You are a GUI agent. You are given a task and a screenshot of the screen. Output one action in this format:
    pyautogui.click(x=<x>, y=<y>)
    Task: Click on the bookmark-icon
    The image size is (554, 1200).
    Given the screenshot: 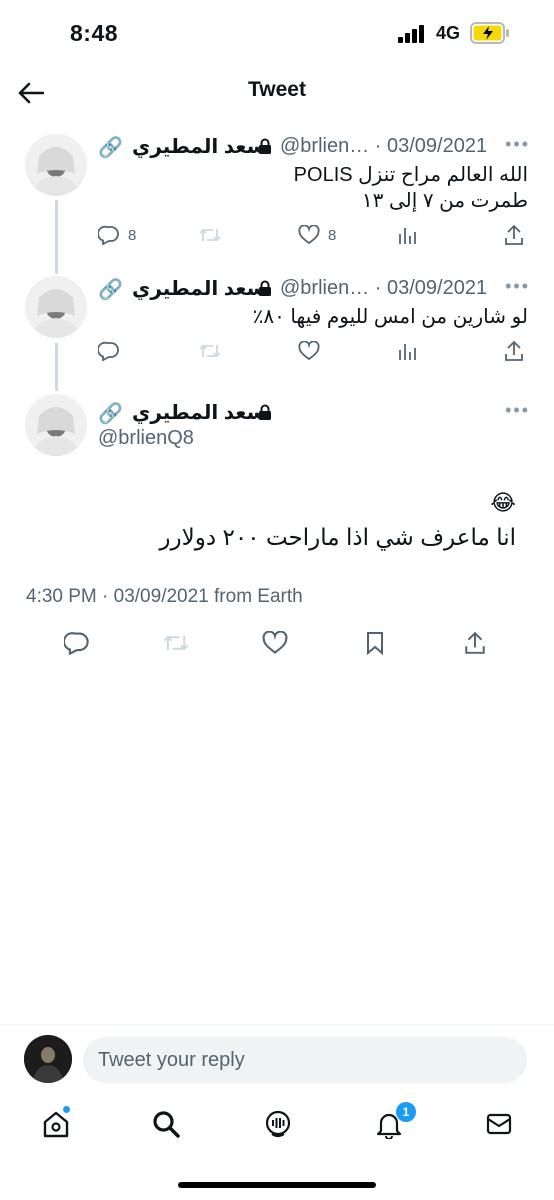 What is the action you would take?
    pyautogui.click(x=375, y=643)
    